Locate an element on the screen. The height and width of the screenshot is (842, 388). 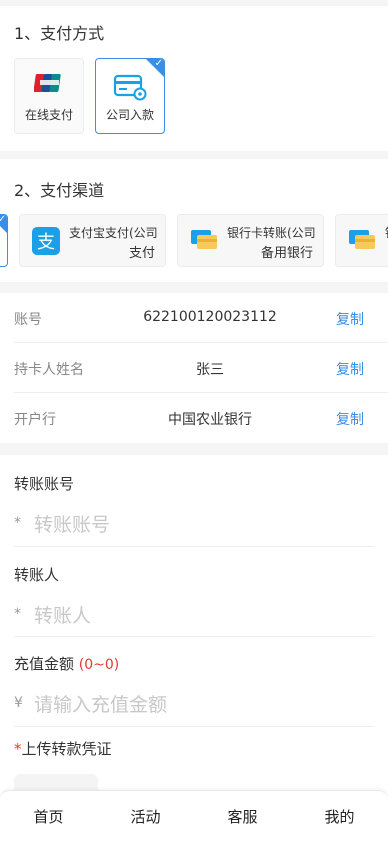
bottom-tabbar: 首页 活动 客服 我的 is located at coordinates (194, 816).